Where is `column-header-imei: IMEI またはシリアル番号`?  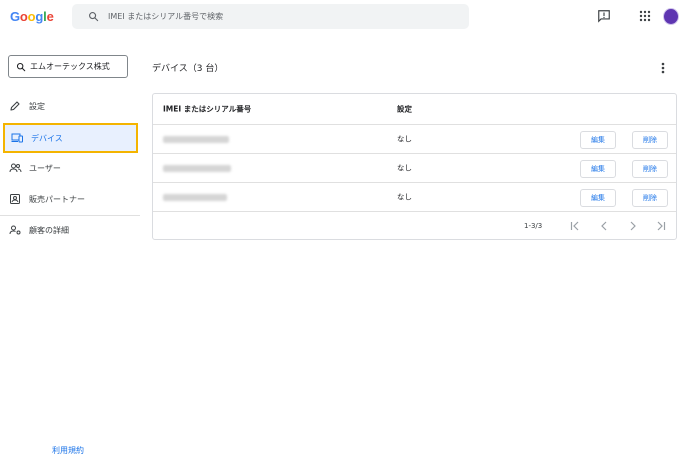 column-header-imei: IMEI またはシリアル番号 is located at coordinates (207, 109).